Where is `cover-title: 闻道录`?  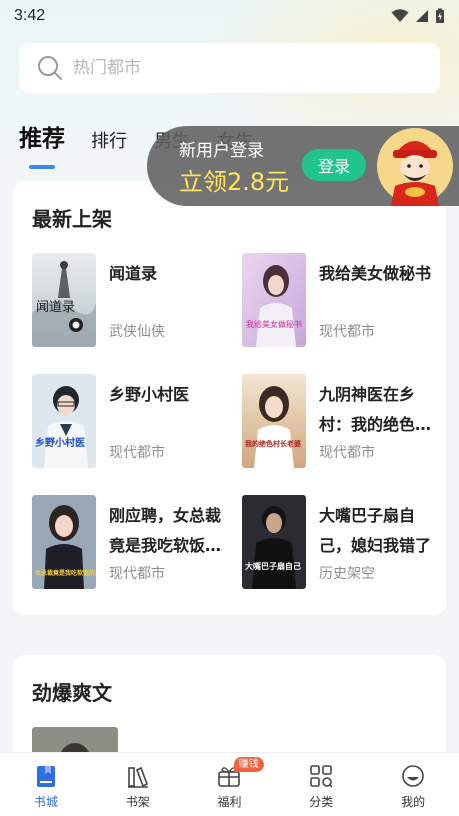
cover-title: 闻道录 is located at coordinates (55, 307).